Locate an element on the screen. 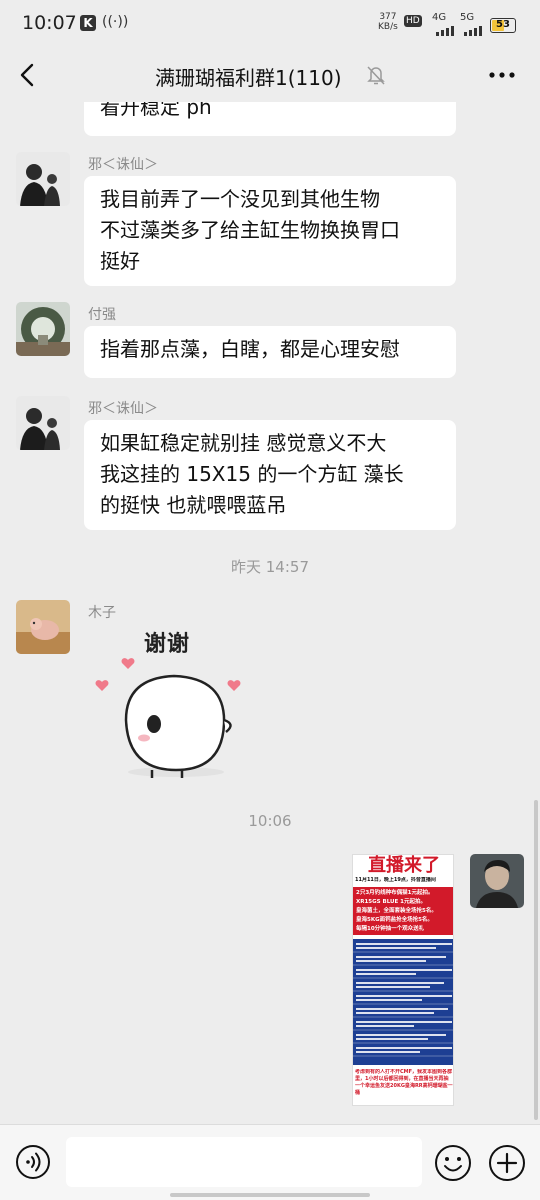 This screenshot has width=540, height=1200. message-bubble: 看开稳定 ph is located at coordinates (270, 119).